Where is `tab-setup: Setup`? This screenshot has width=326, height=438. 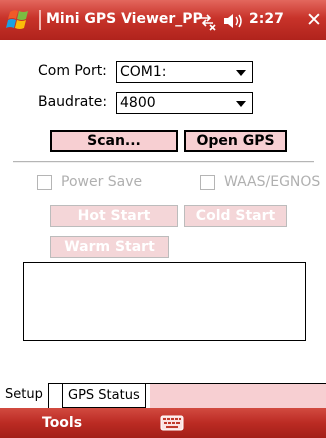
tab-setup: Setup is located at coordinates (24, 395).